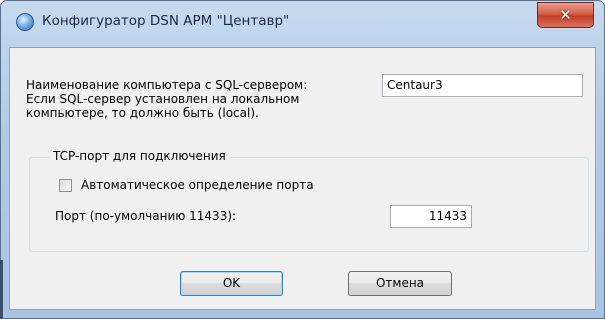 The width and height of the screenshot is (605, 319). What do you see at coordinates (65, 185) in the screenshot?
I see `auto-detect-port-checkbox` at bounding box center [65, 185].